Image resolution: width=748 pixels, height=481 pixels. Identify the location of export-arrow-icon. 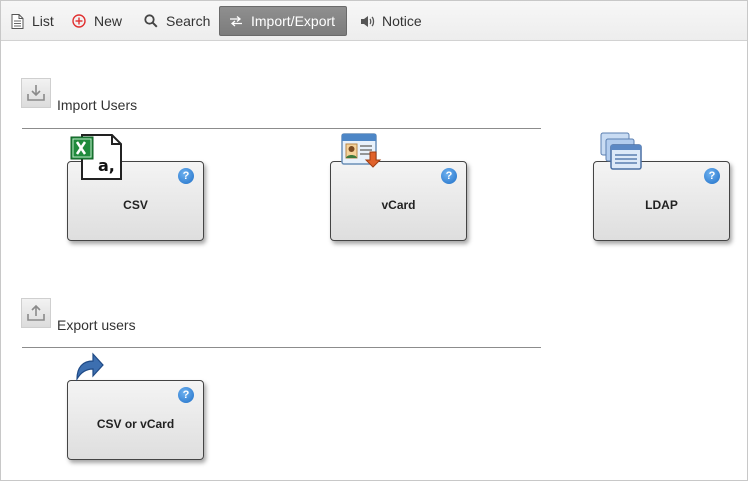
(89, 368).